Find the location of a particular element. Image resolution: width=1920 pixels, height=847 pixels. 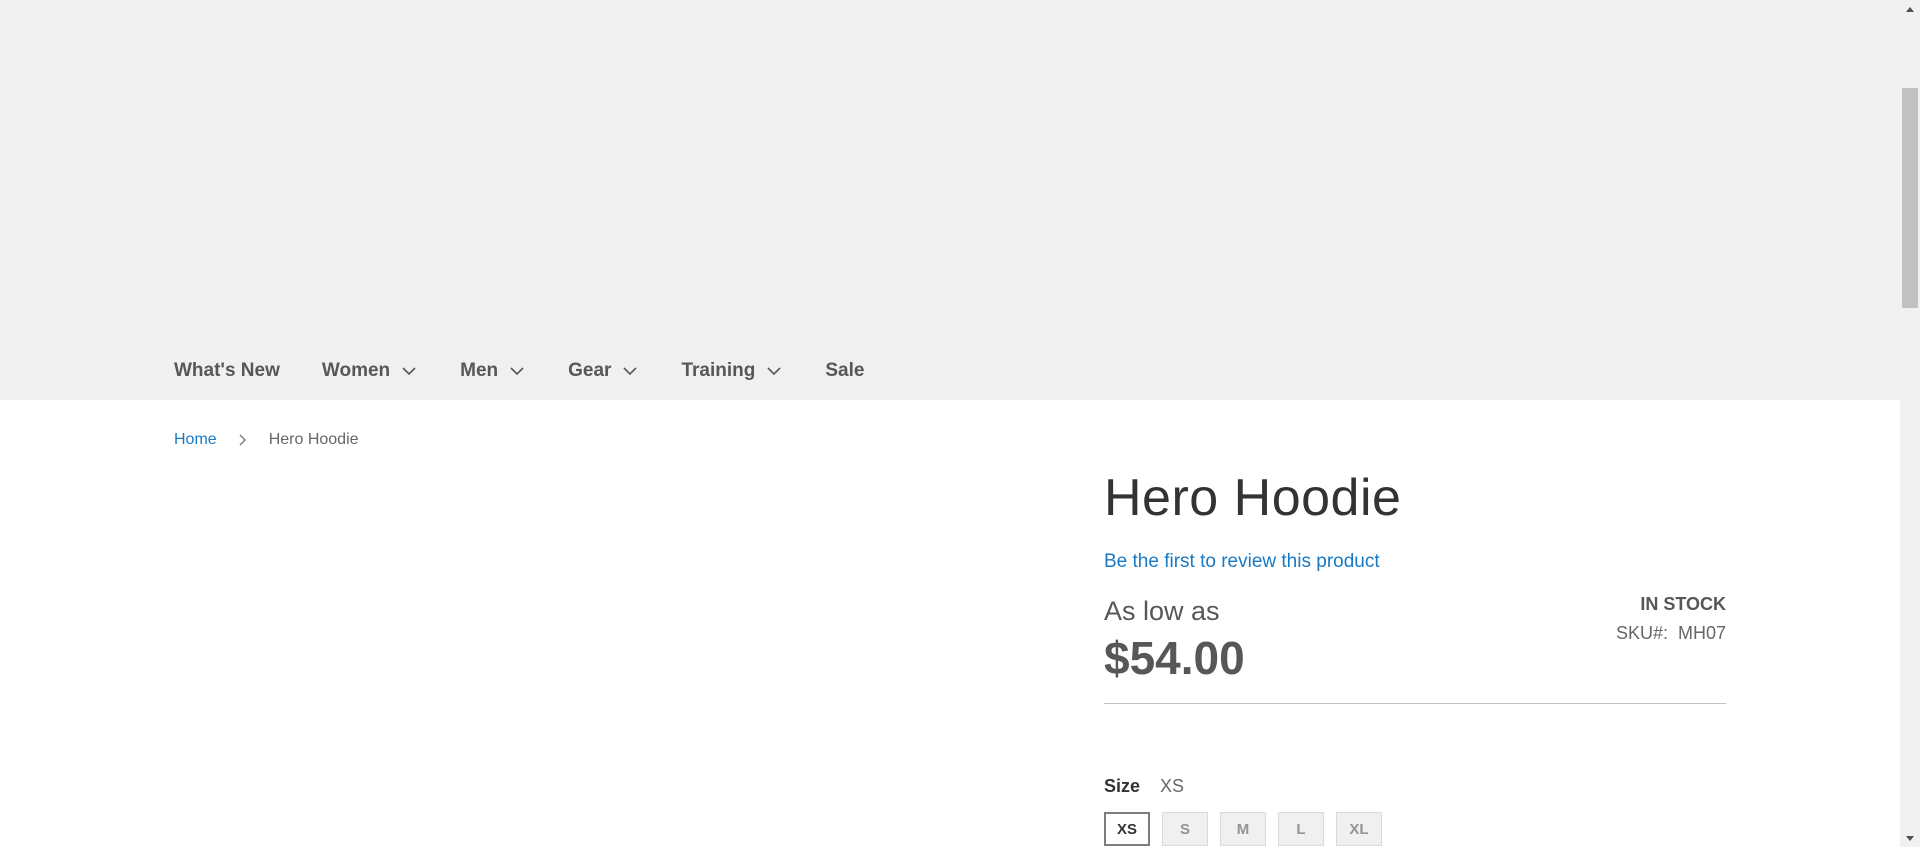

size-swatches: XS S M L XL is located at coordinates (1249, 829).